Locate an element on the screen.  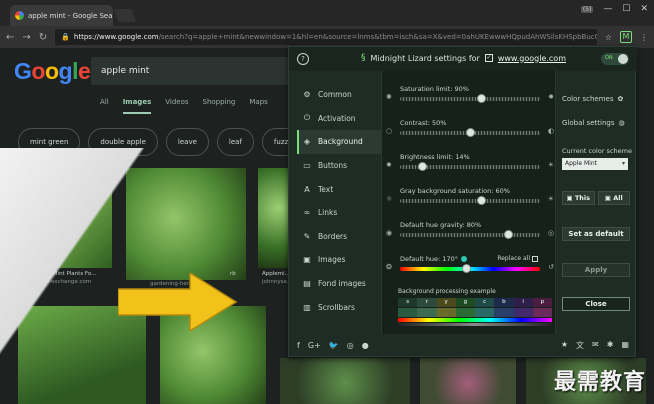
tab-shopping: Shopping is located at coordinates (219, 106).